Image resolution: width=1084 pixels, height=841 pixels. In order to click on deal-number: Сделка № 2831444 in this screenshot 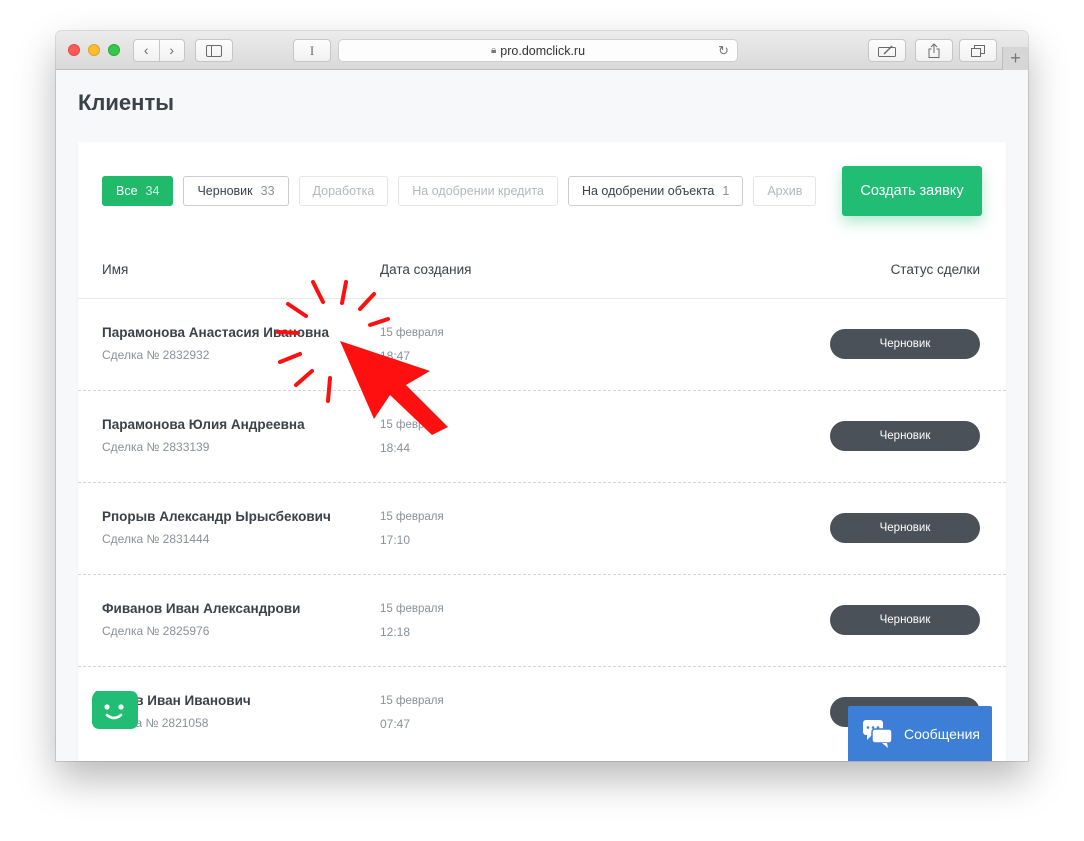, I will do `click(156, 539)`.